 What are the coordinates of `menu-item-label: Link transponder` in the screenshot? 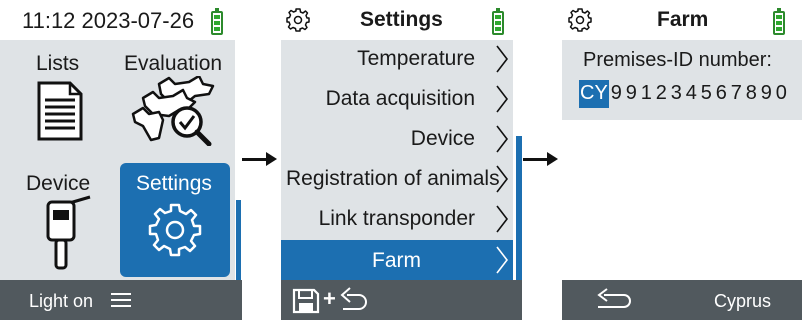 It's located at (396, 218).